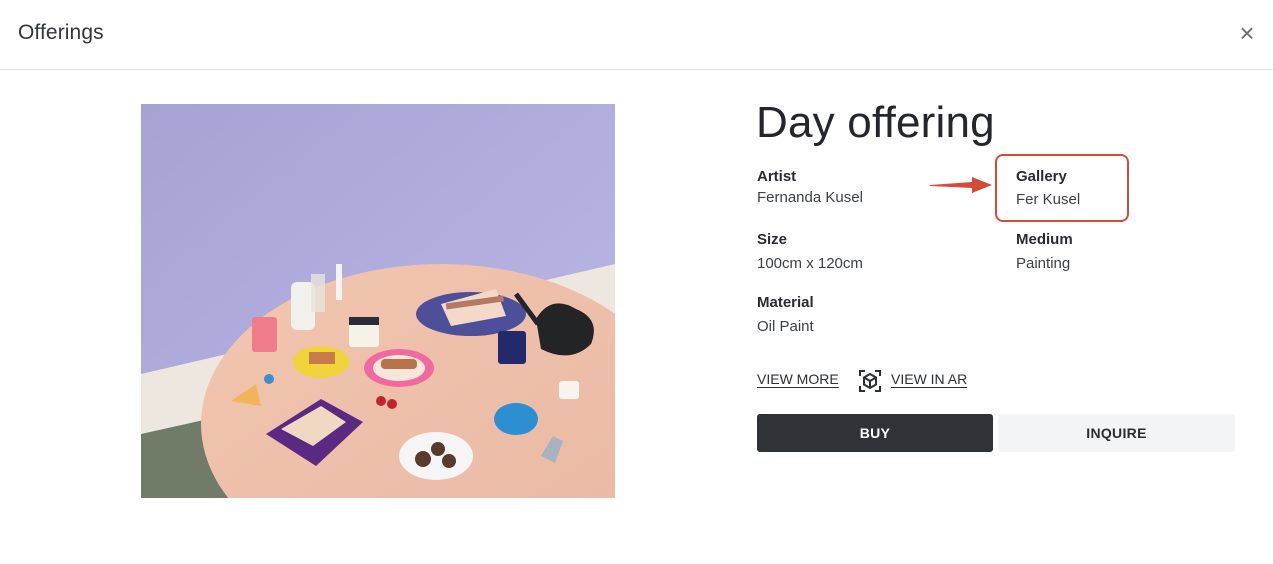  Describe the element at coordinates (1044, 239) in the screenshot. I see `medium-label: Medium` at that location.